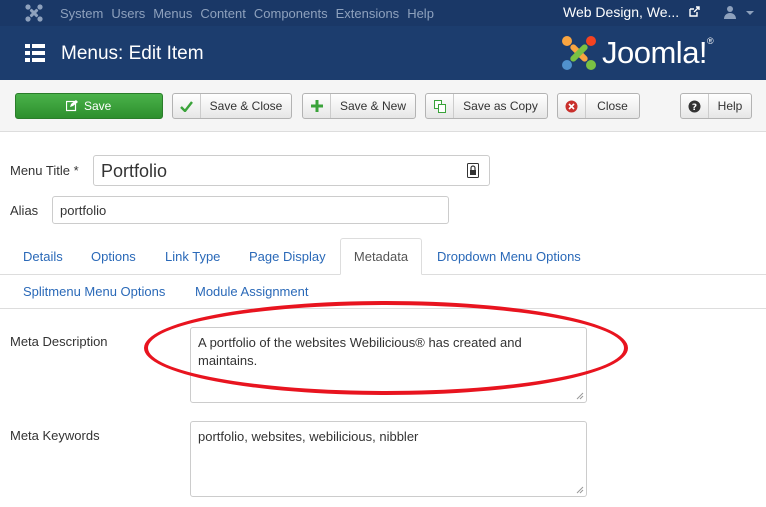 The height and width of the screenshot is (507, 766). Describe the element at coordinates (34, 13) in the screenshot. I see `joomla-small-icon` at that location.